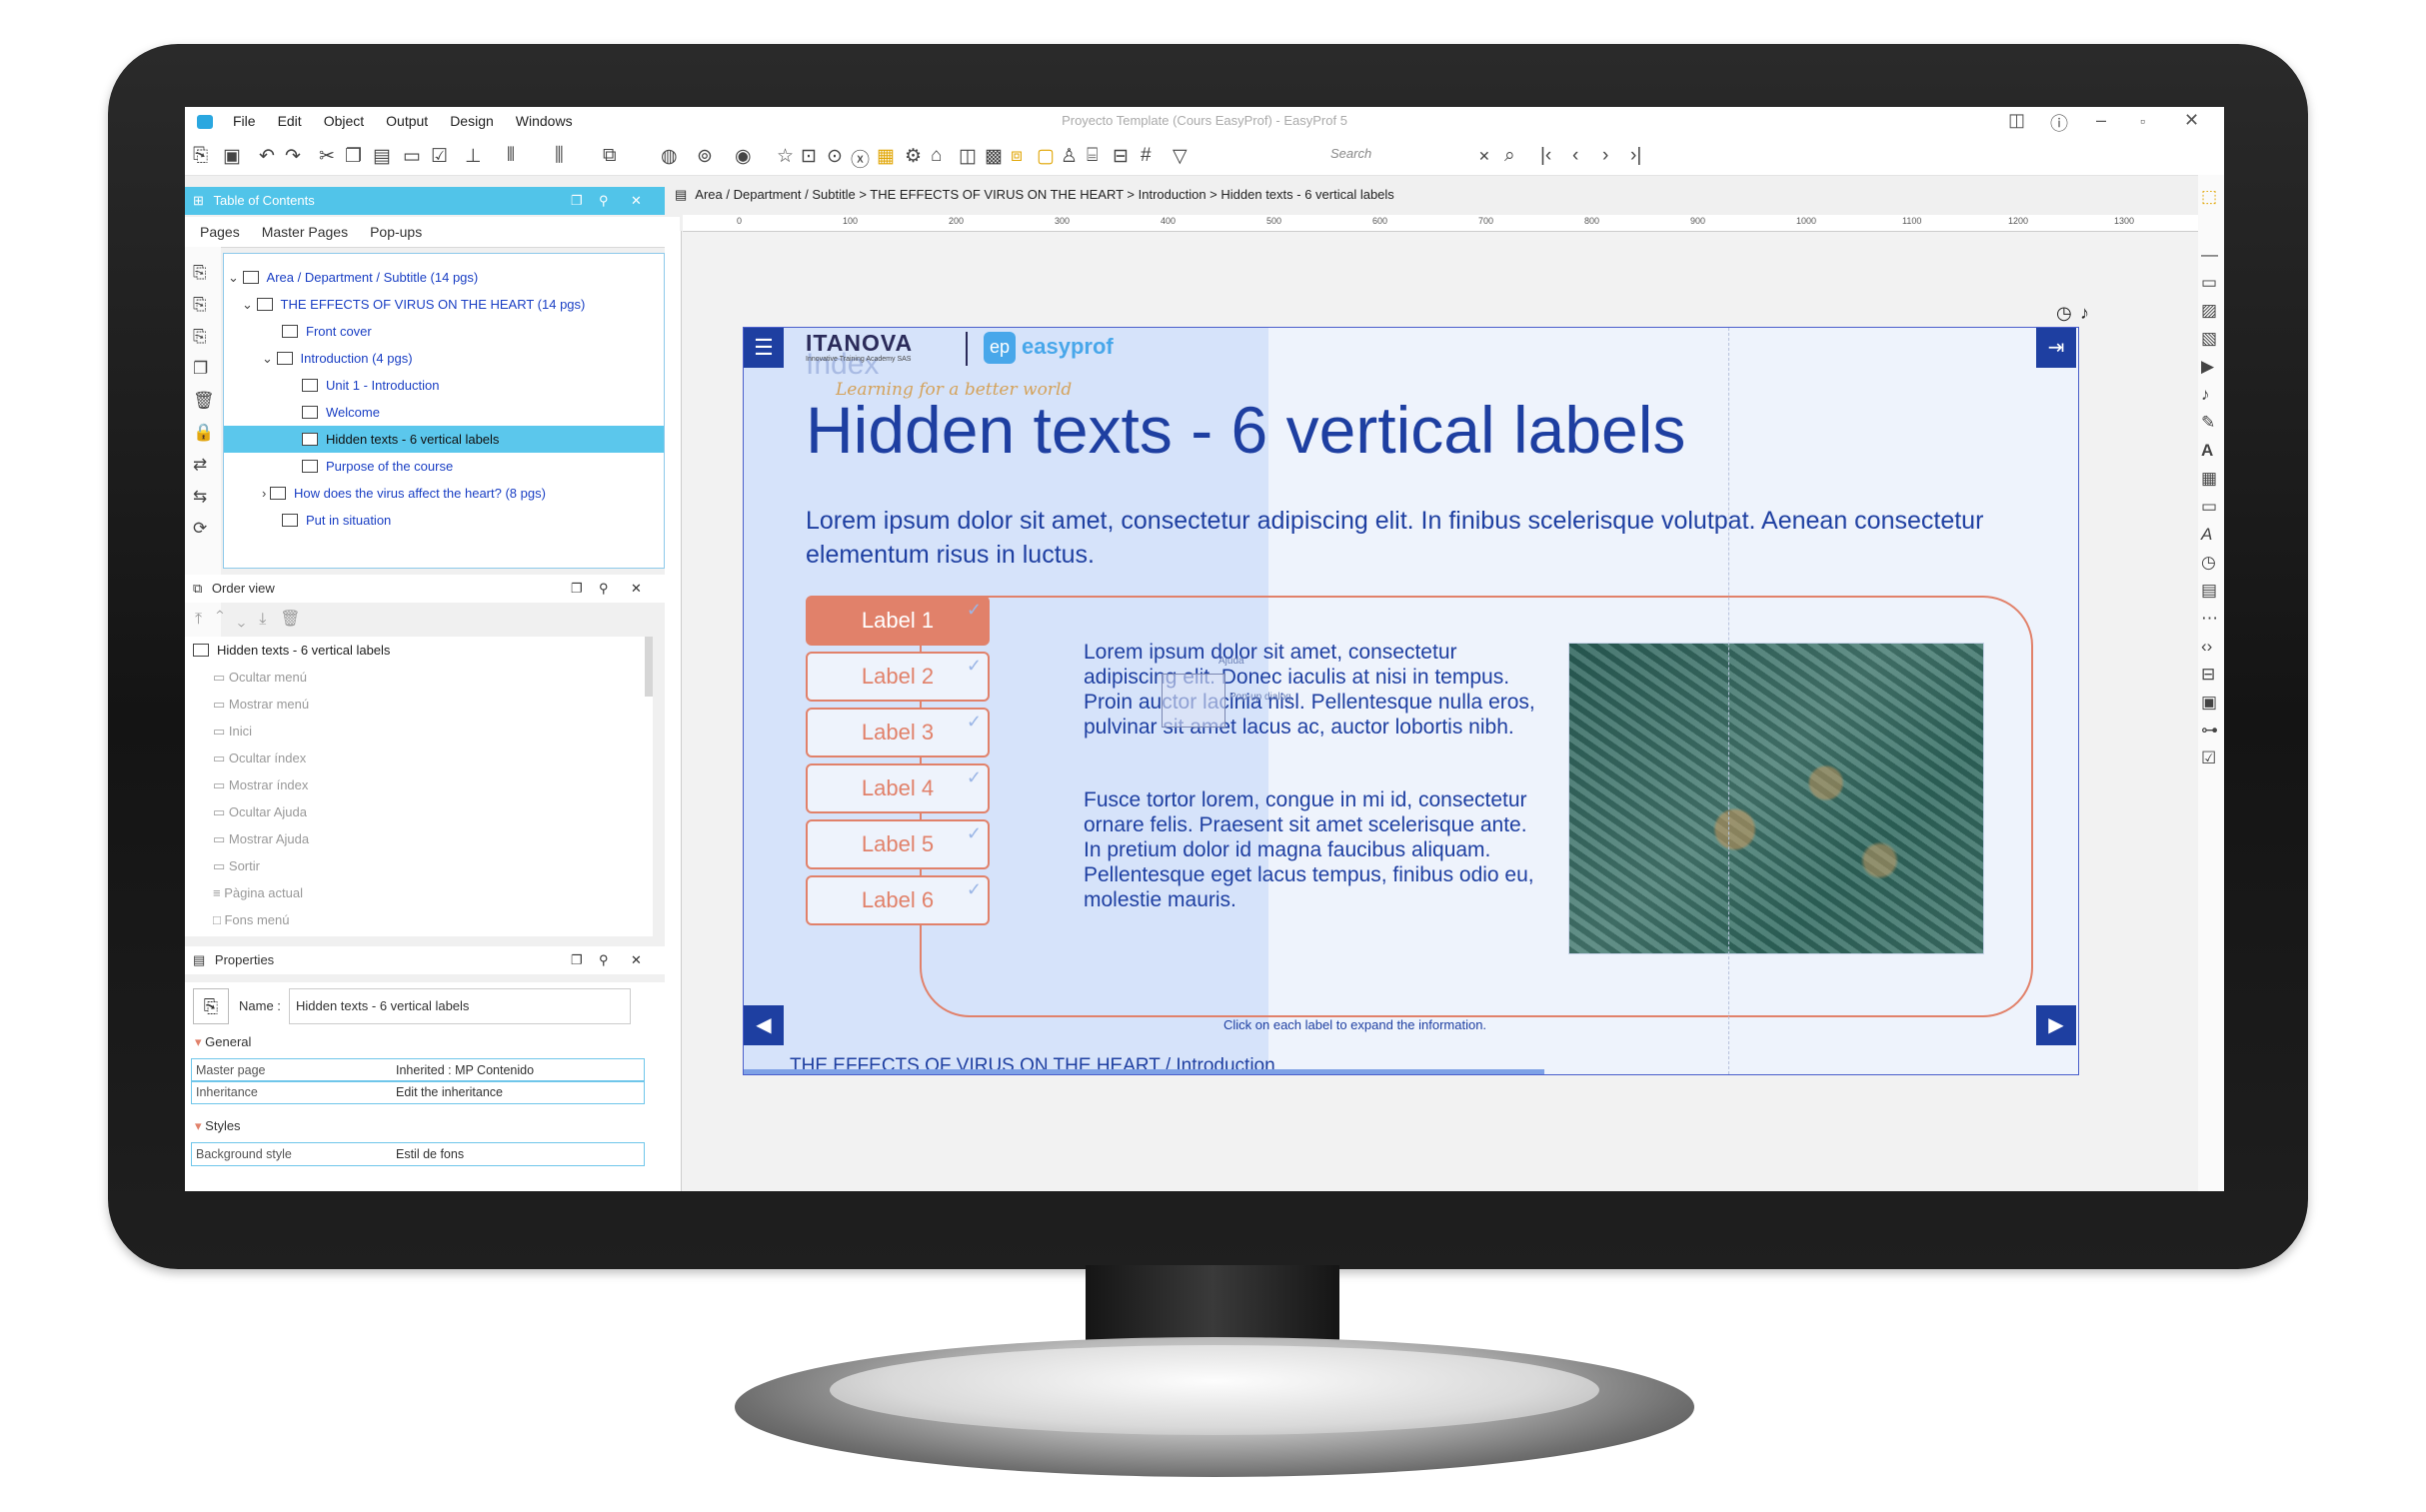 The height and width of the screenshot is (1512, 2426). I want to click on move-bottom-icon: ⤓, so click(269, 619).